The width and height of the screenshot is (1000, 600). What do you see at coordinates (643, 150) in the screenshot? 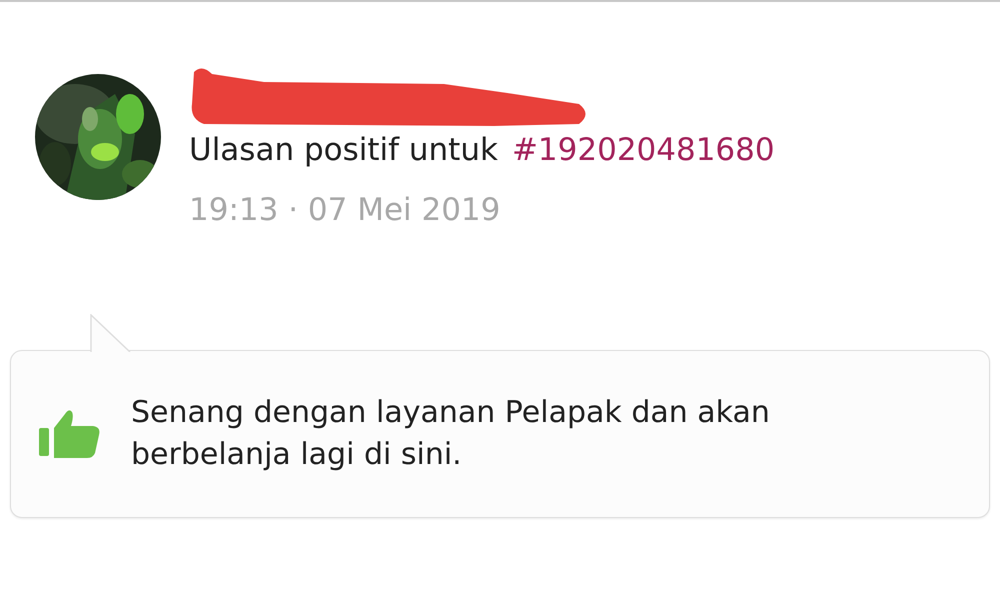
I see `invoice-link: #192020481680` at bounding box center [643, 150].